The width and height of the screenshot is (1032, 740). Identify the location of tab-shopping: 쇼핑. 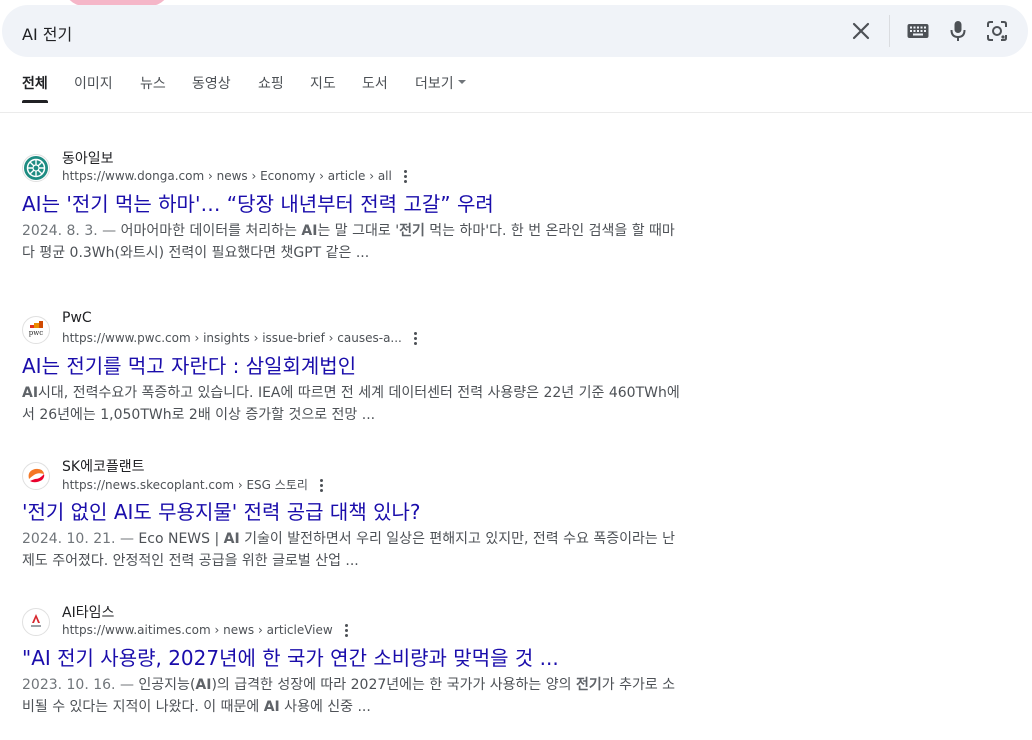
(271, 91).